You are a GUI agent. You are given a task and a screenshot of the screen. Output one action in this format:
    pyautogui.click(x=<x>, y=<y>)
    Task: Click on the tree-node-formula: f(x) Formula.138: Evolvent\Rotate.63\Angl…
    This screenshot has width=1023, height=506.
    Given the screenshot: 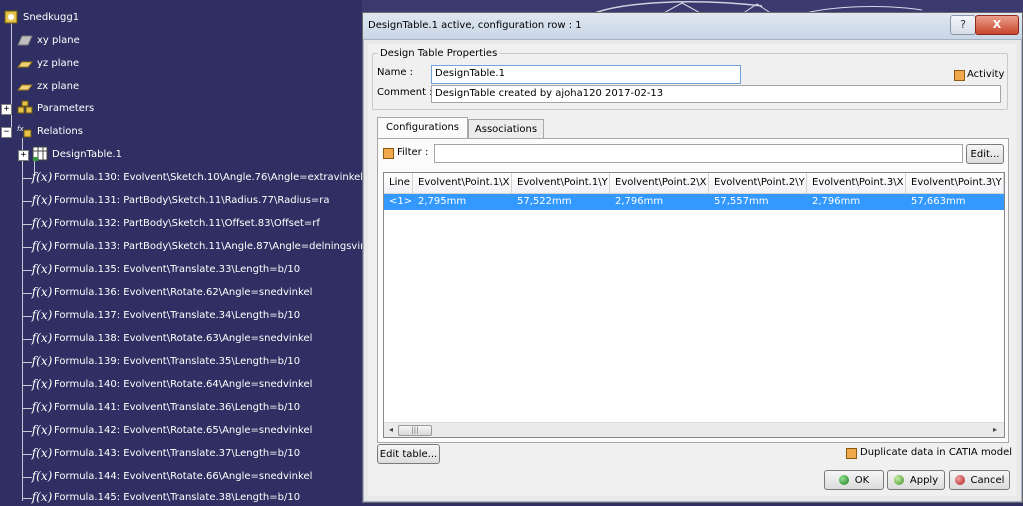 What is the action you would take?
    pyautogui.click(x=172, y=338)
    